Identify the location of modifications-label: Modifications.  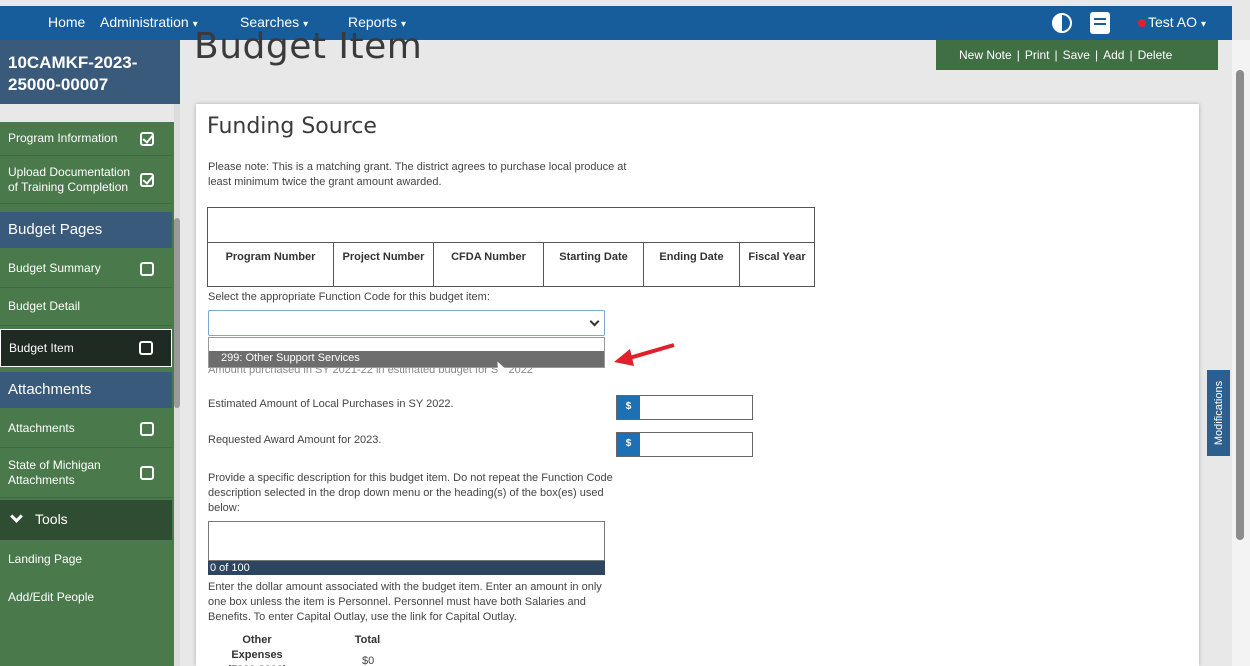
(1218, 413).